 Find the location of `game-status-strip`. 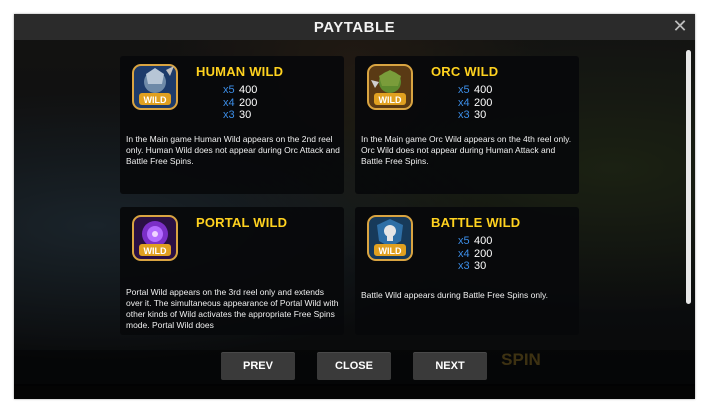

game-status-strip is located at coordinates (354, 391).